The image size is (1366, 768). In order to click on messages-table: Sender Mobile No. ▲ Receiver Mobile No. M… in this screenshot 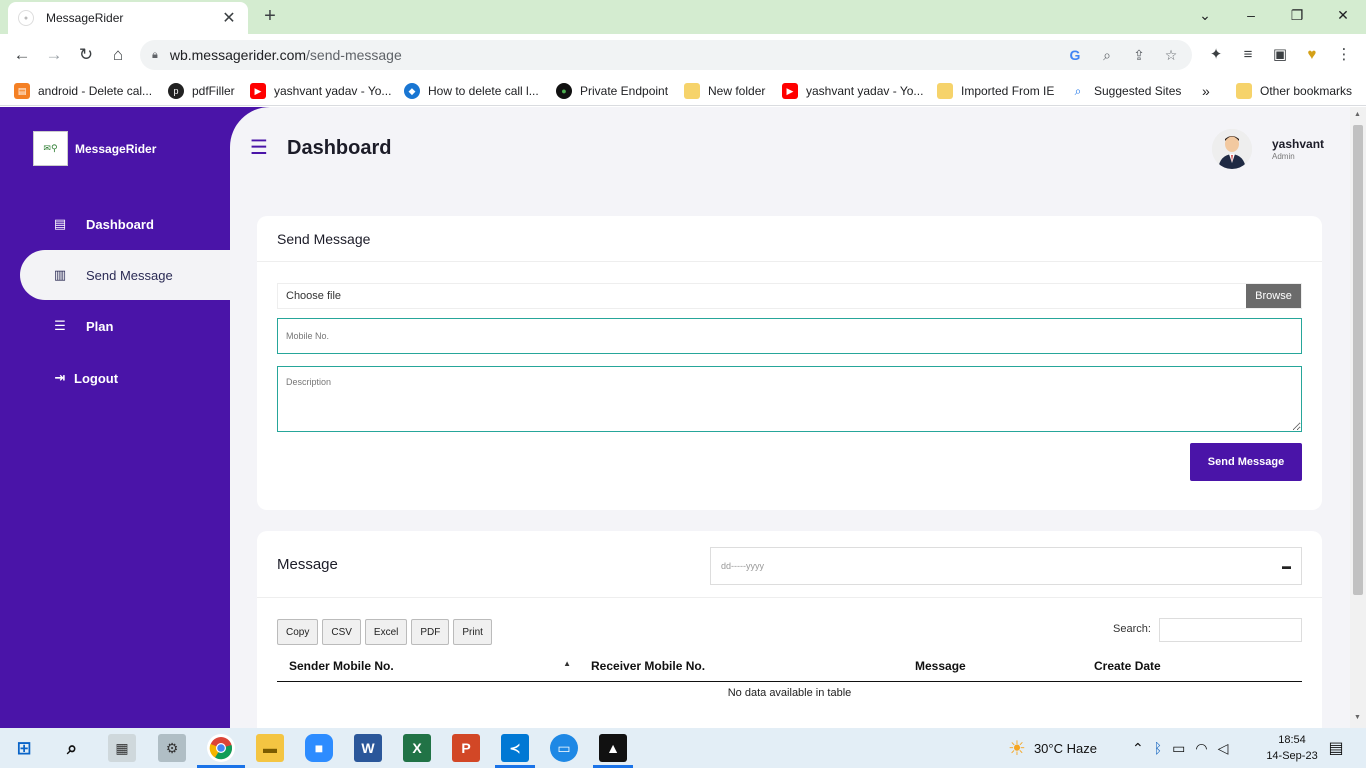, I will do `click(789, 678)`.